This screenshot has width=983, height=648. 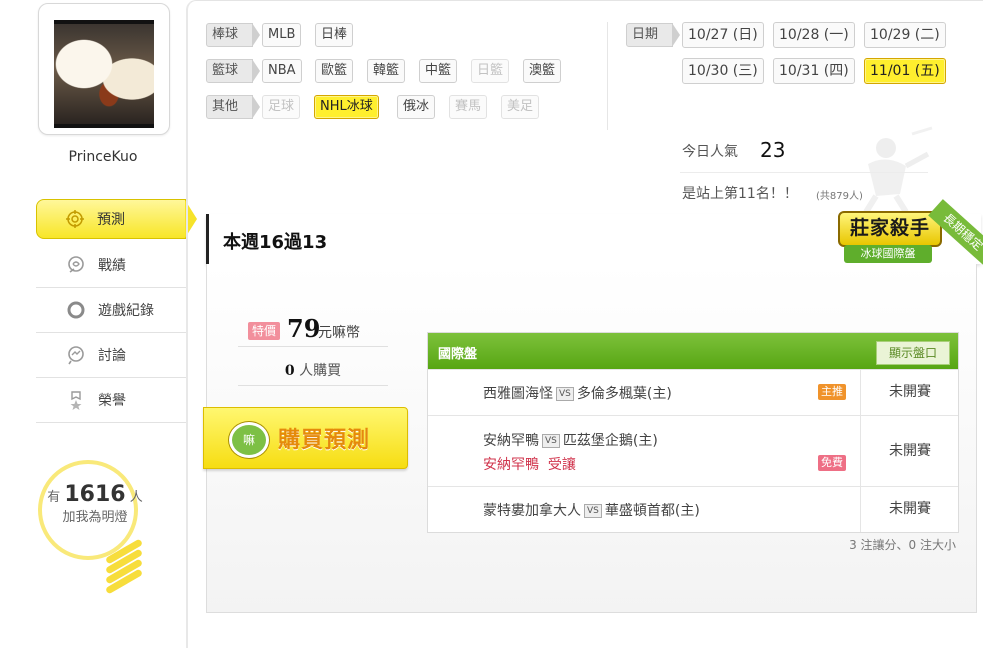 I want to click on filter-chip-kbl: 韓籃, so click(x=386, y=71).